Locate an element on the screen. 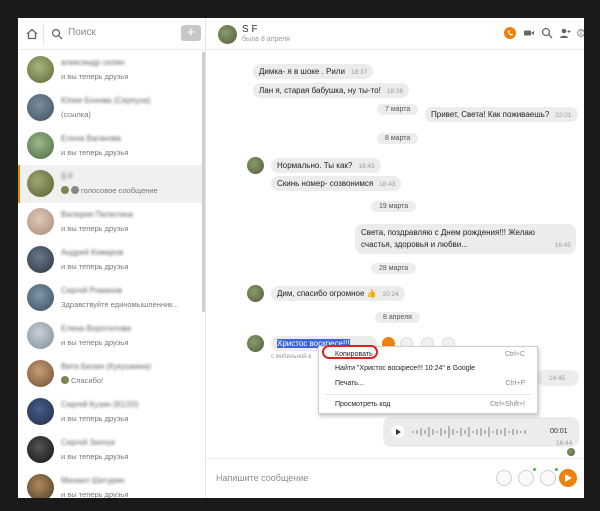 The height and width of the screenshot is (511, 600). home-icon is located at coordinates (32, 34).